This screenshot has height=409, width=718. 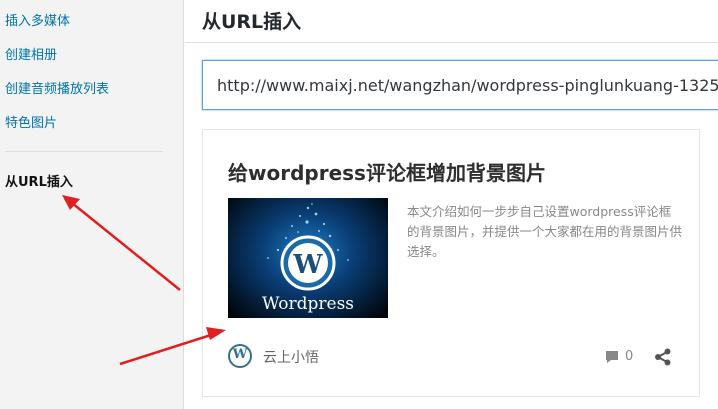 I want to click on panel-header: 从URL插入, so click(x=451, y=21).